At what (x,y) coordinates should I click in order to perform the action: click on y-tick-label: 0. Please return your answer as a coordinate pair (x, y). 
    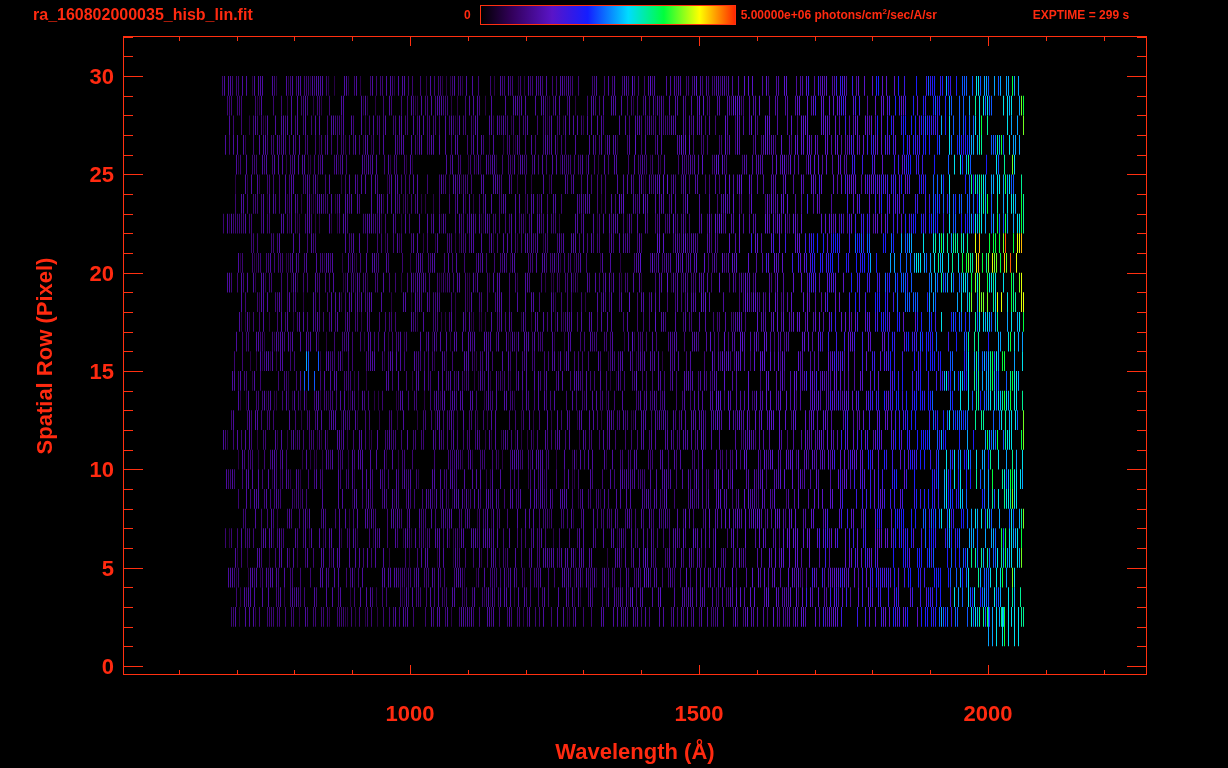
    Looking at the image, I should click on (107, 666).